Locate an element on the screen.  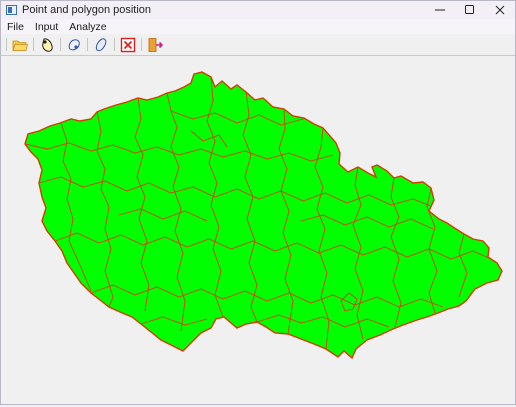
app-icon is located at coordinates (11, 10).